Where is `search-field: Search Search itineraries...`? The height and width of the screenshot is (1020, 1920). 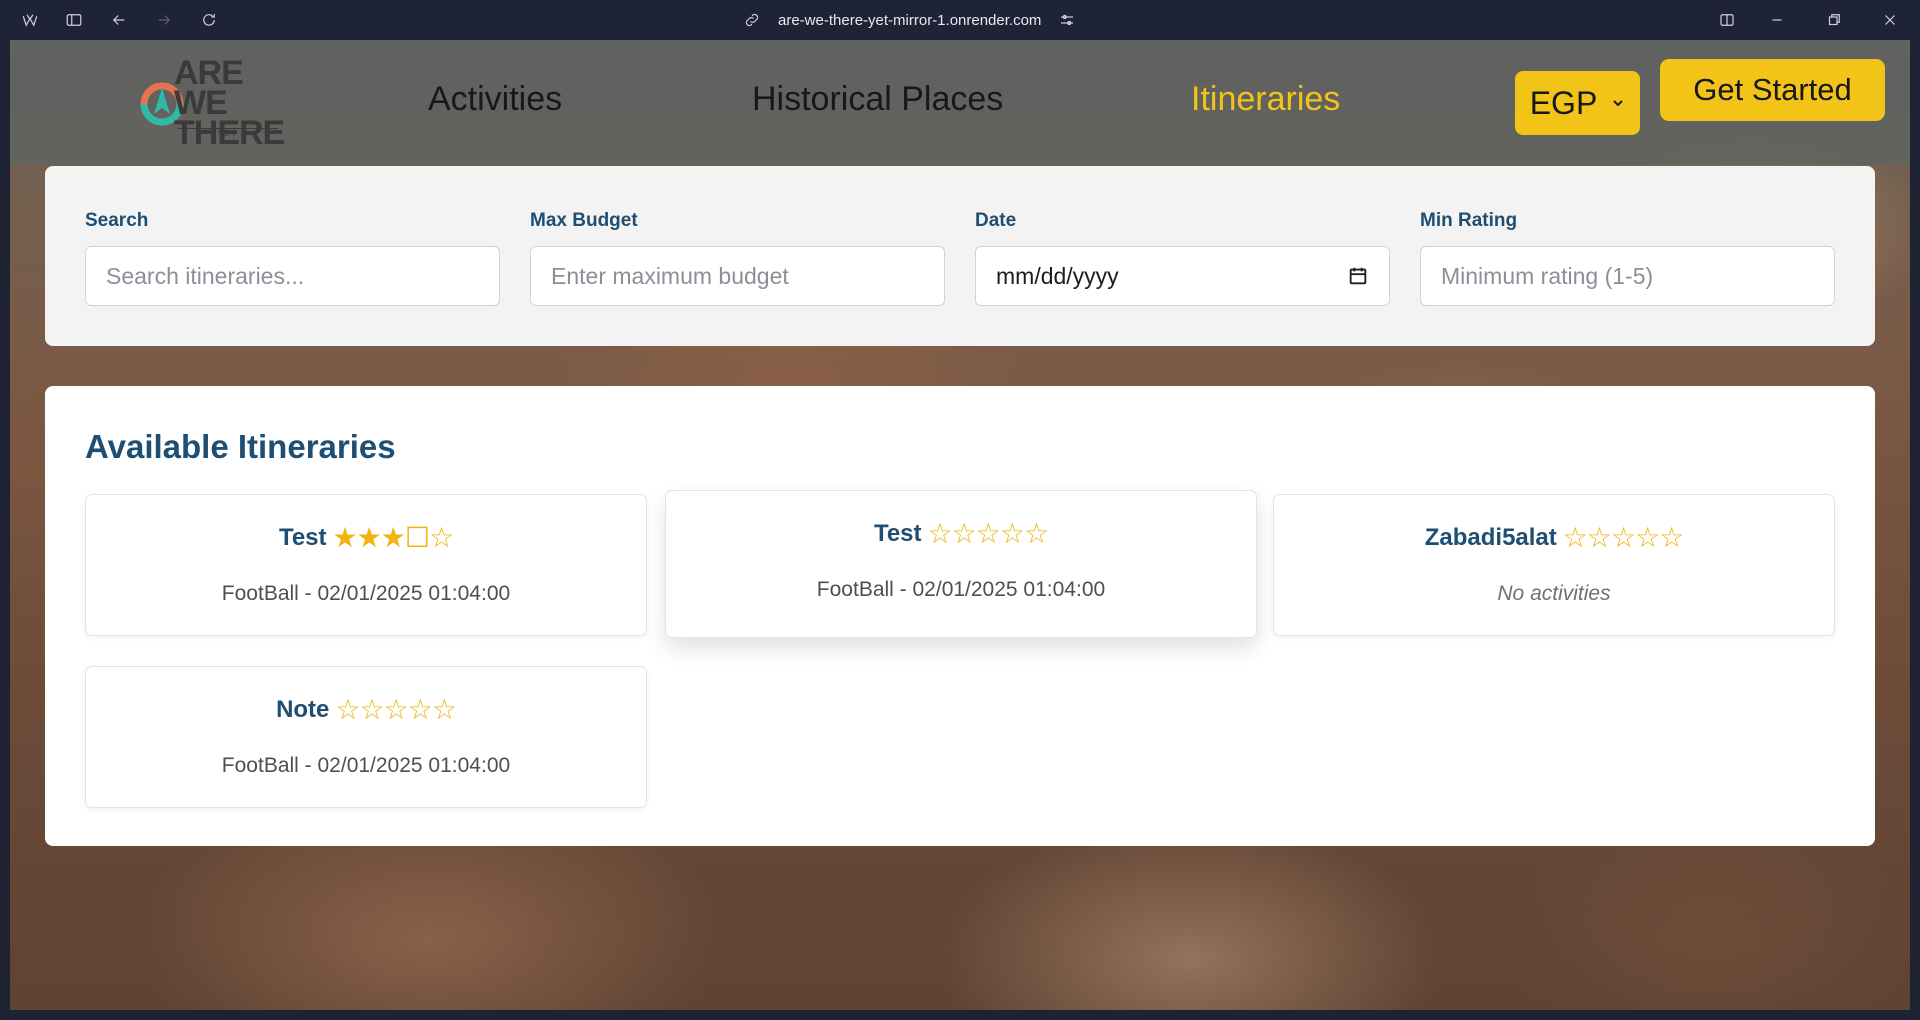
search-field: Search Search itineraries... is located at coordinates (292, 258).